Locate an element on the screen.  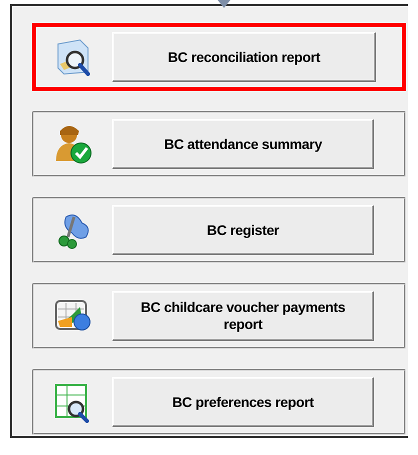
report-button: BC reconciliation report is located at coordinates (244, 57).